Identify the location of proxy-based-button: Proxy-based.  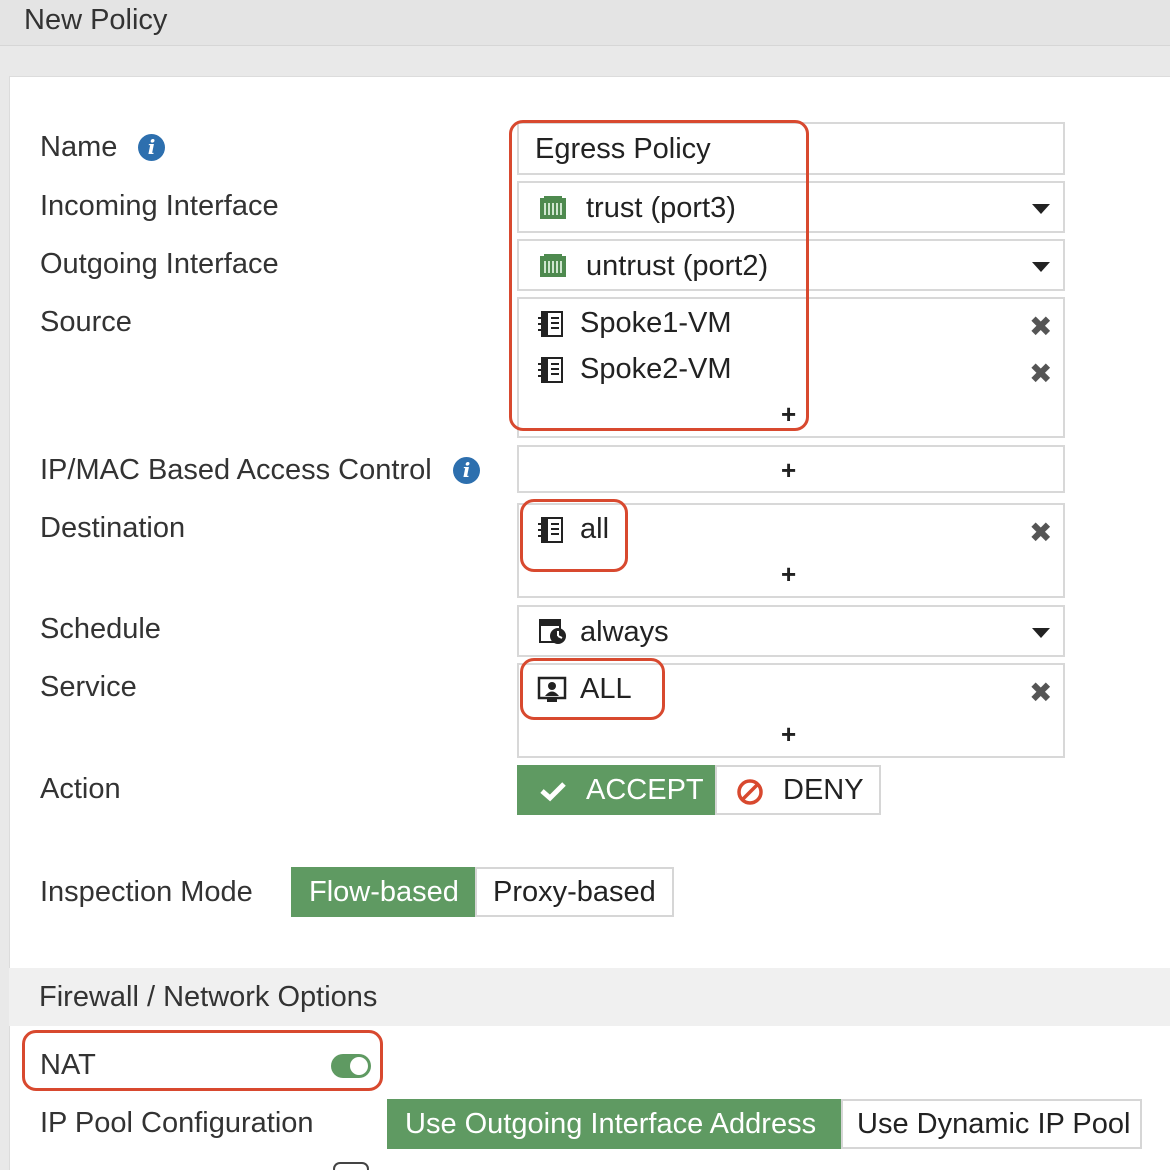
(574, 892).